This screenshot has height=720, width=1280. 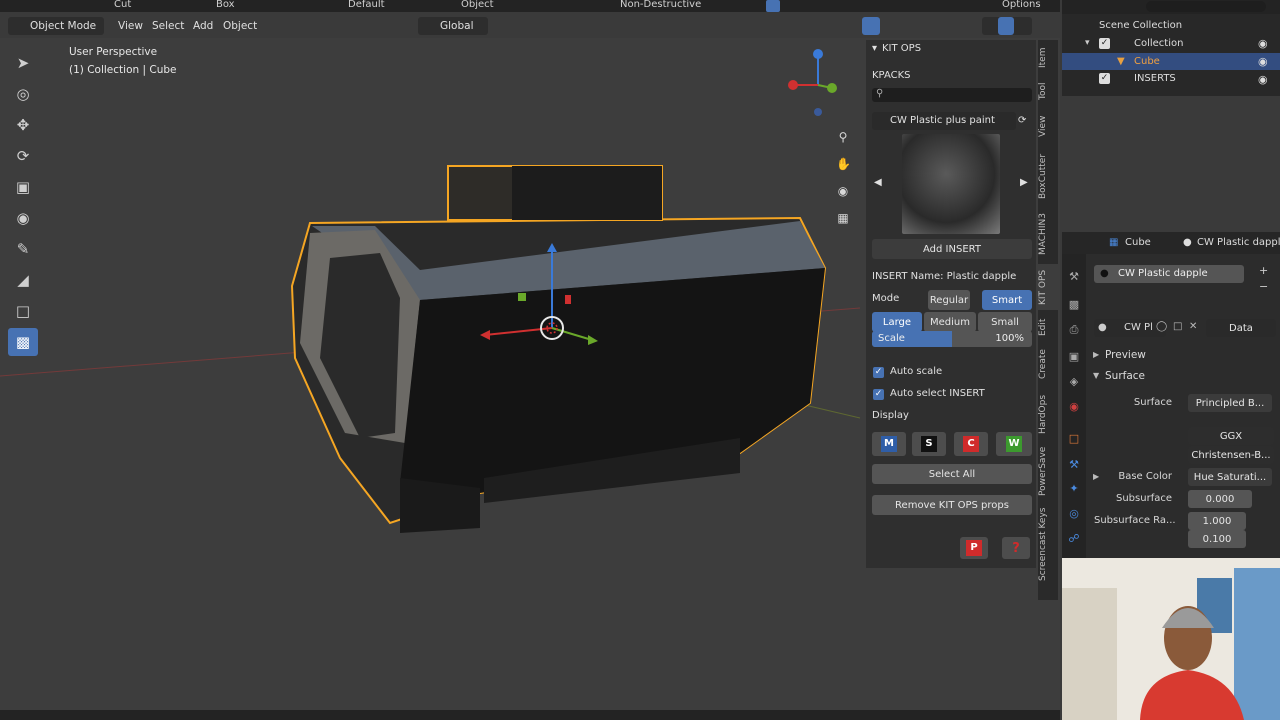 I want to click on output-props-icon: ⎙, so click(x=1074, y=329).